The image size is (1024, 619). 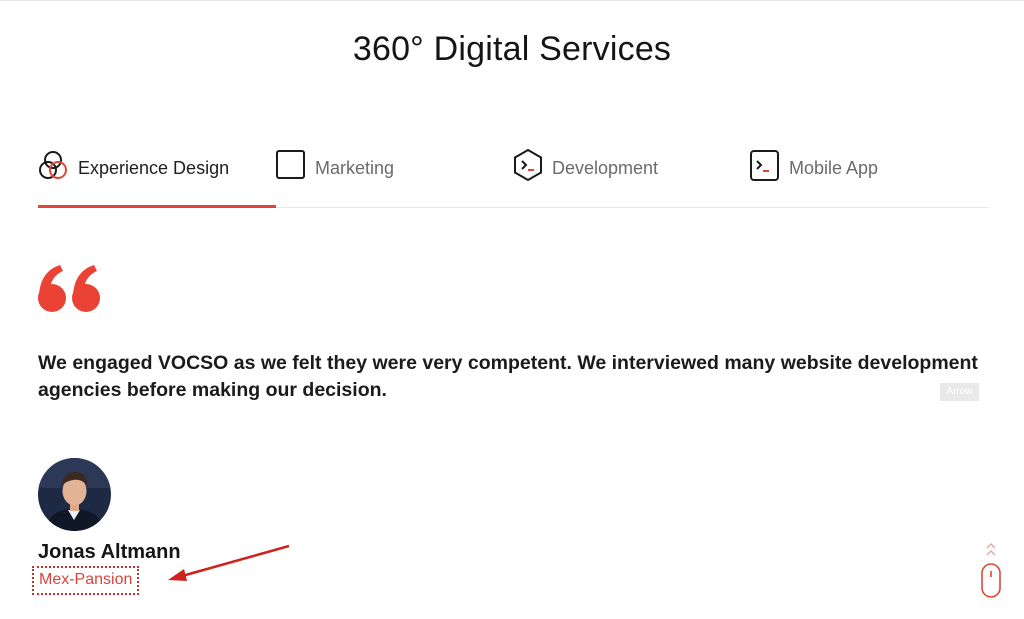 I want to click on quote-icon, so click(x=71, y=290).